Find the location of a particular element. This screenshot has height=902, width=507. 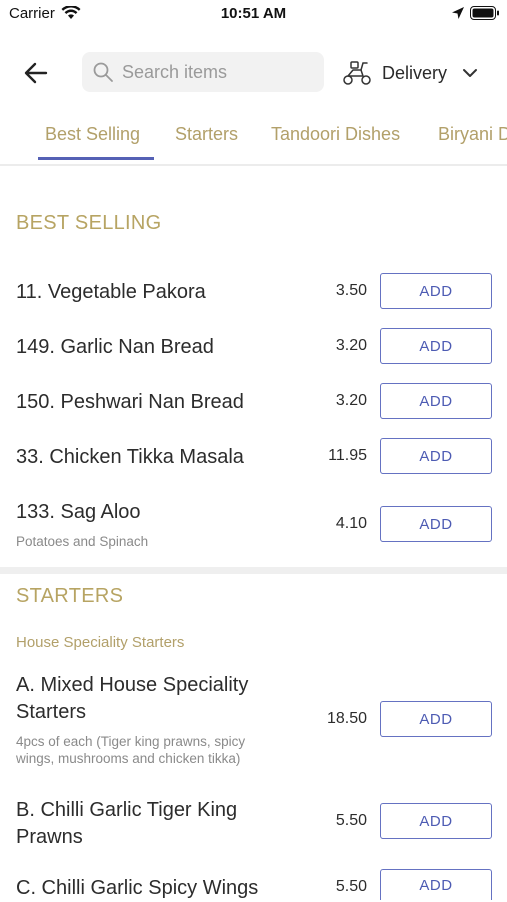

status-bar: Carrier 10:51 AM is located at coordinates (253, 15).